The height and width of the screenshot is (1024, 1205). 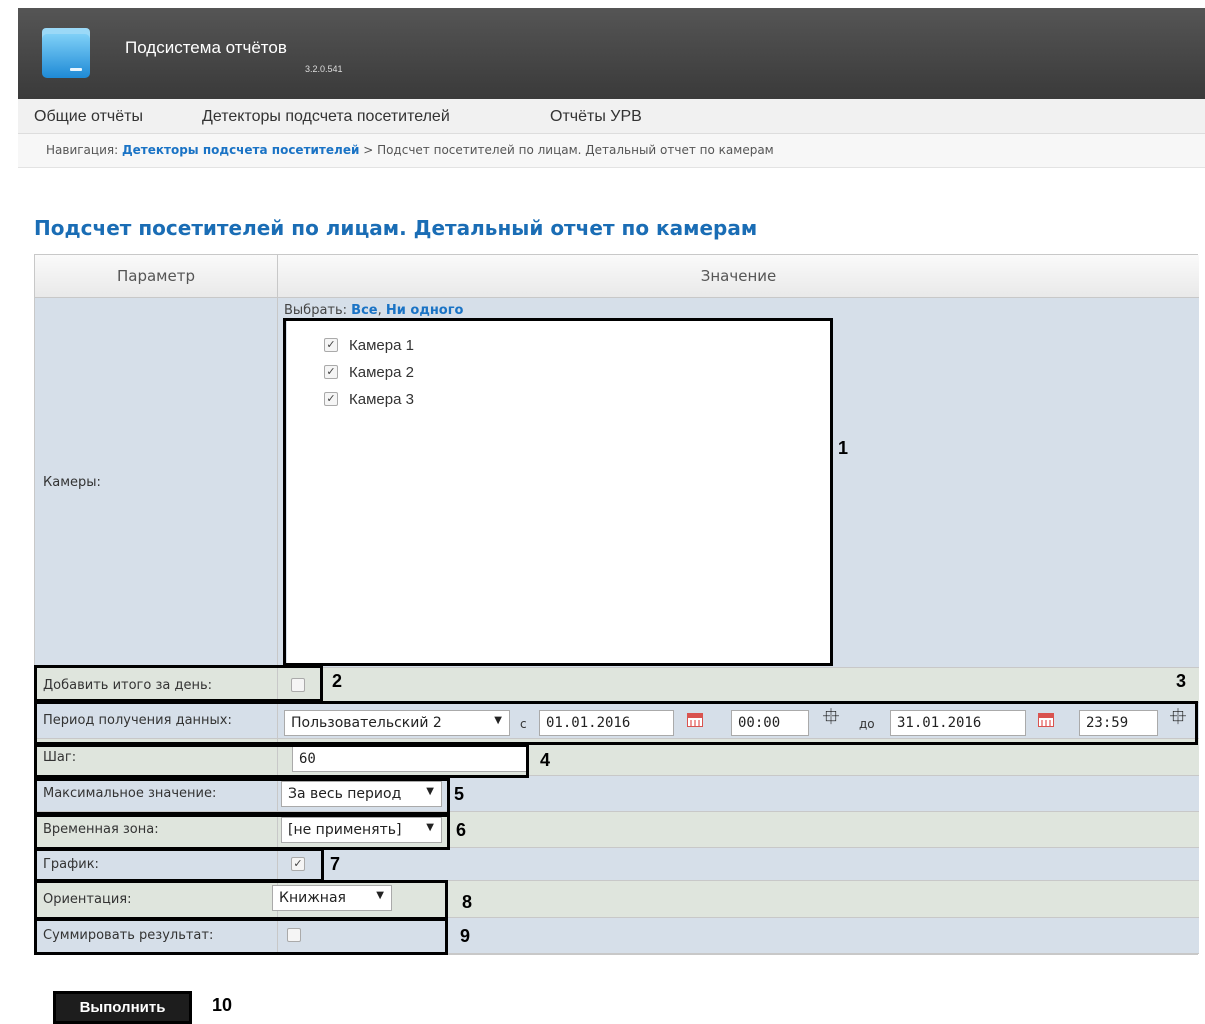 What do you see at coordinates (88, 117) in the screenshot?
I see `menu-item-general-reports: Общие отчёты` at bounding box center [88, 117].